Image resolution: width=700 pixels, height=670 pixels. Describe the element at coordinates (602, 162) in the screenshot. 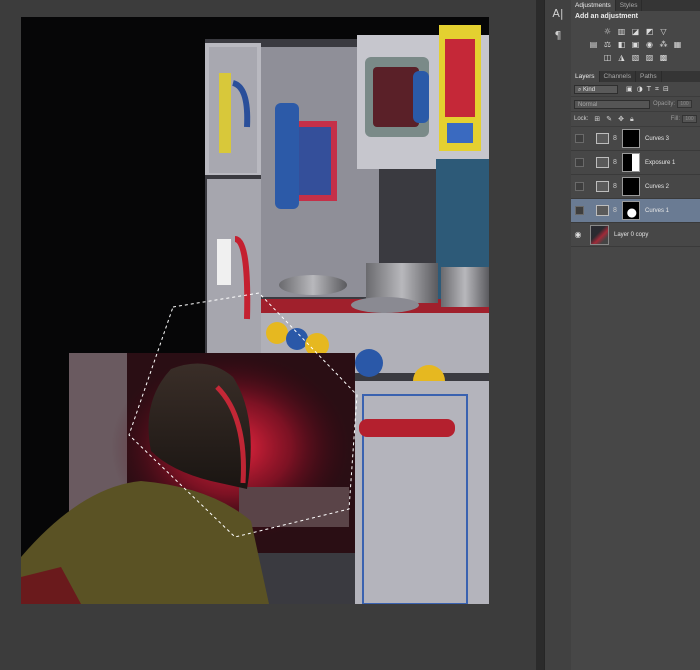

I see `exposure-adjustment-icon` at that location.